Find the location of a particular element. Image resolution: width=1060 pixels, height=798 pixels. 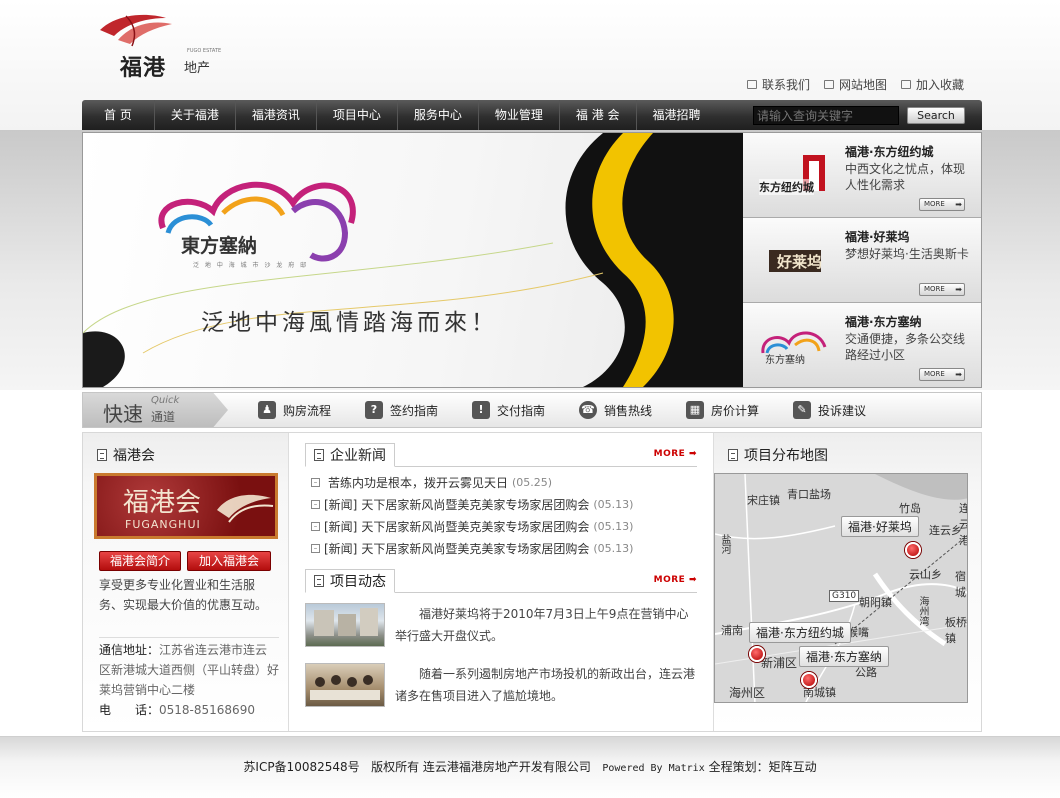

nav-service: 服务中心 is located at coordinates (438, 115).